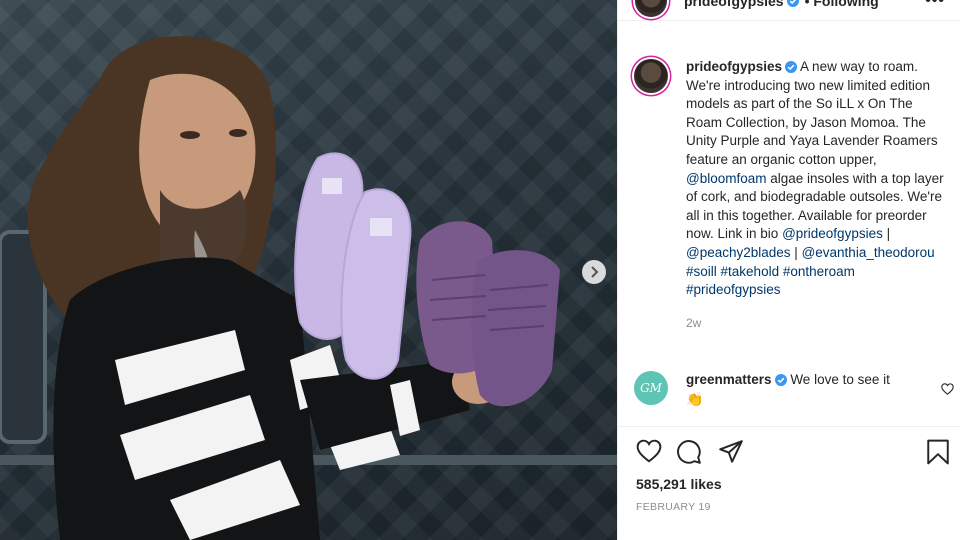  I want to click on chevron-right-icon, so click(595, 272).